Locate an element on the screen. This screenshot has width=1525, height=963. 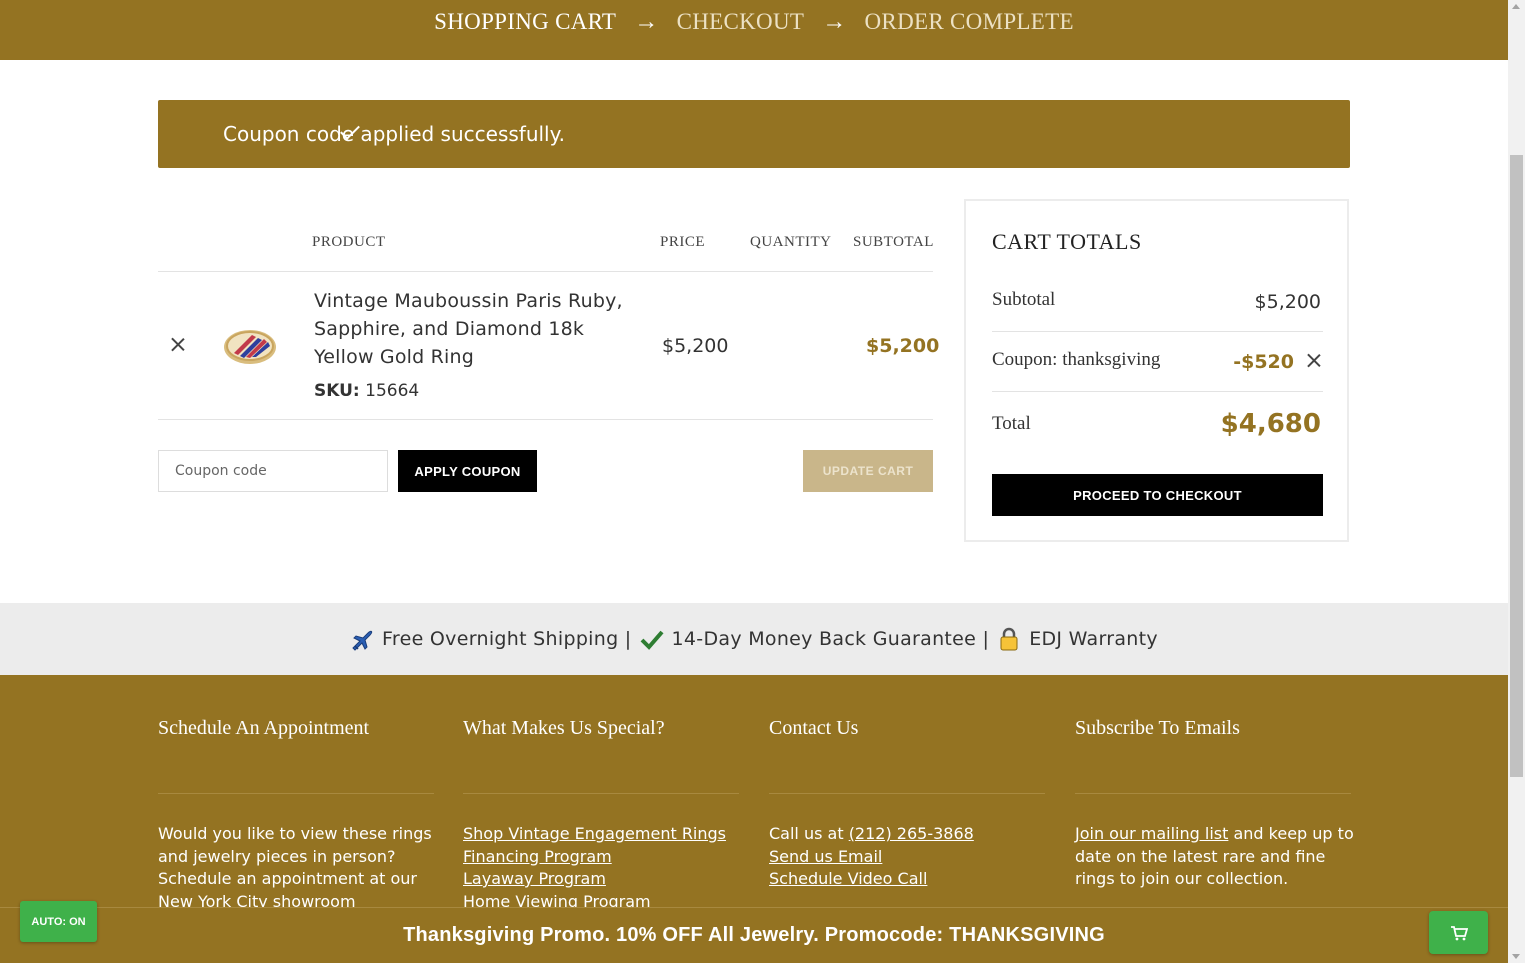
update-cart-button: UPDATE CART is located at coordinates (868, 471).